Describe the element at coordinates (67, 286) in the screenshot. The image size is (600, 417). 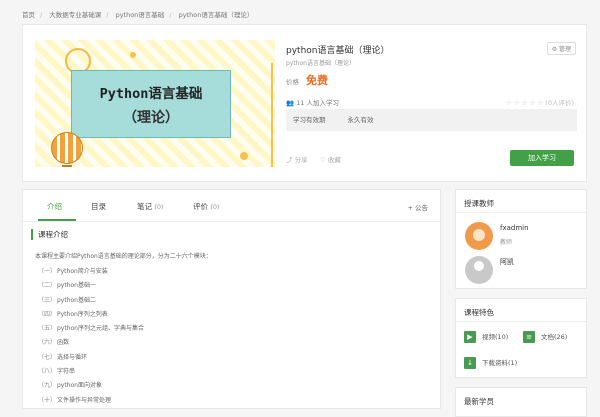
I see `list-item: （二）python基础一` at that location.